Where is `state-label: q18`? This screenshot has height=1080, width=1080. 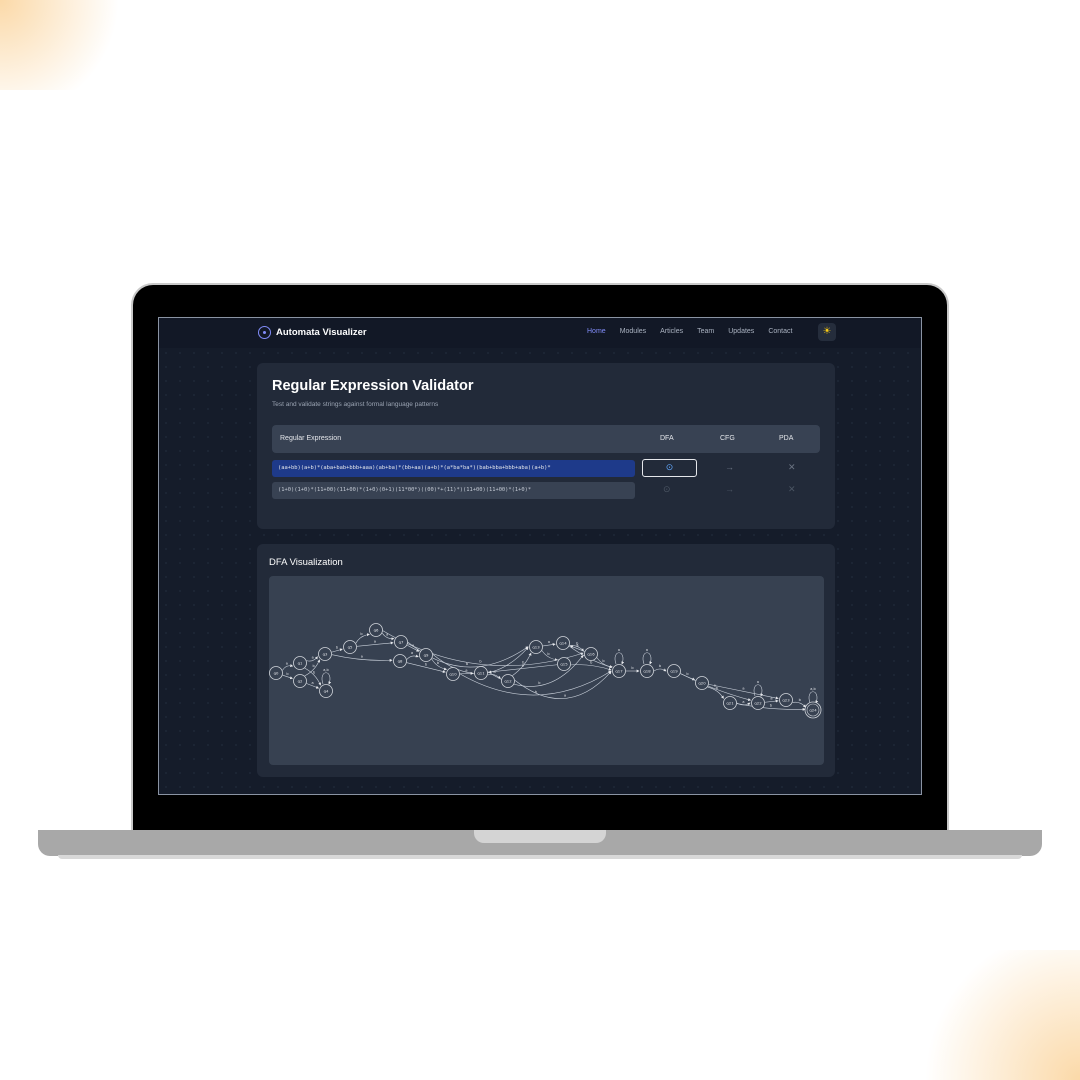
state-label: q18 is located at coordinates (647, 670).